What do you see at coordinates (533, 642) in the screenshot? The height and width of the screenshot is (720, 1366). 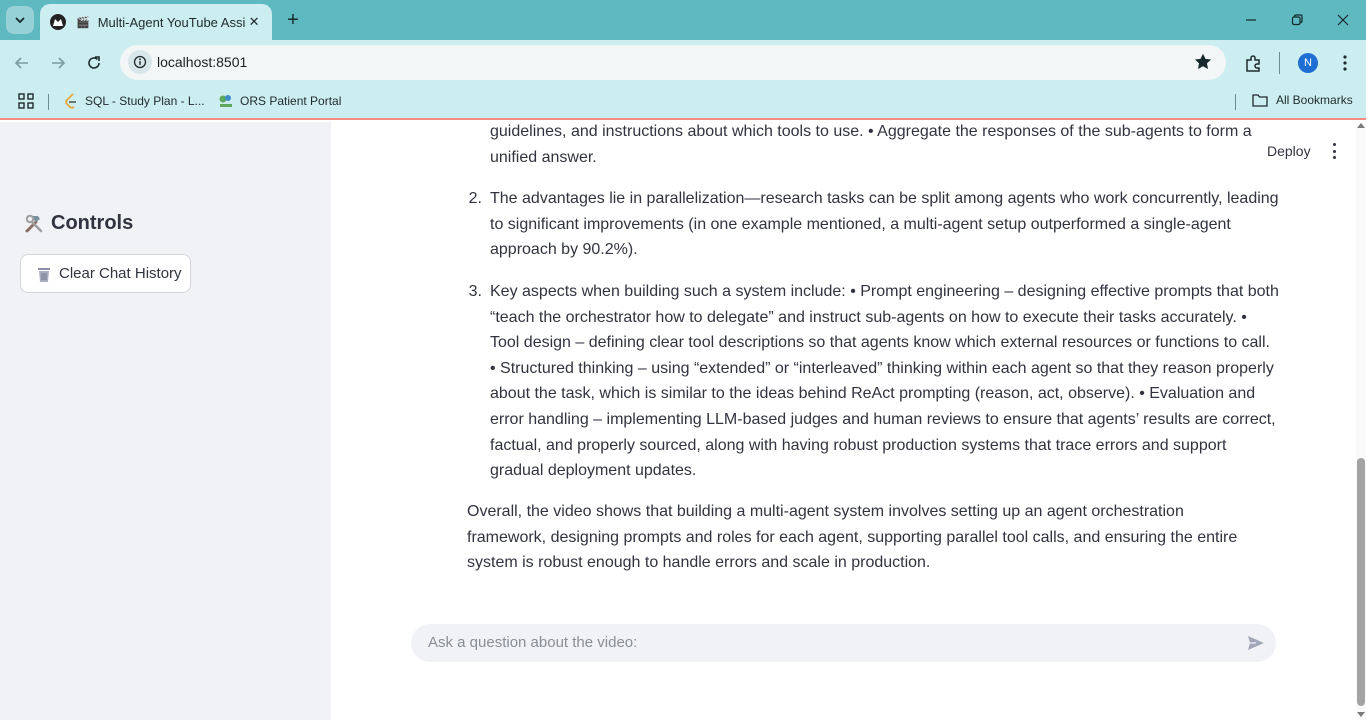 I see `chat-input-placeholder: Ask a question about the video:` at bounding box center [533, 642].